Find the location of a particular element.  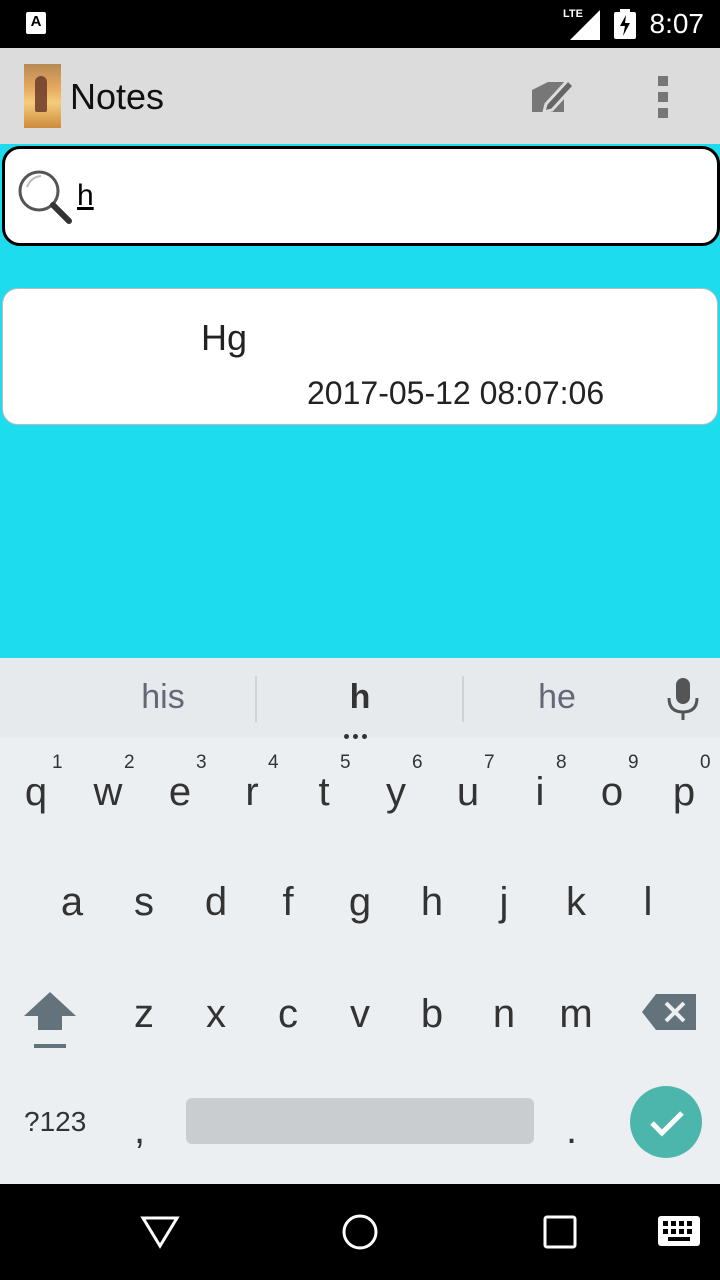

keyboard-switch-icon is located at coordinates (679, 1231).